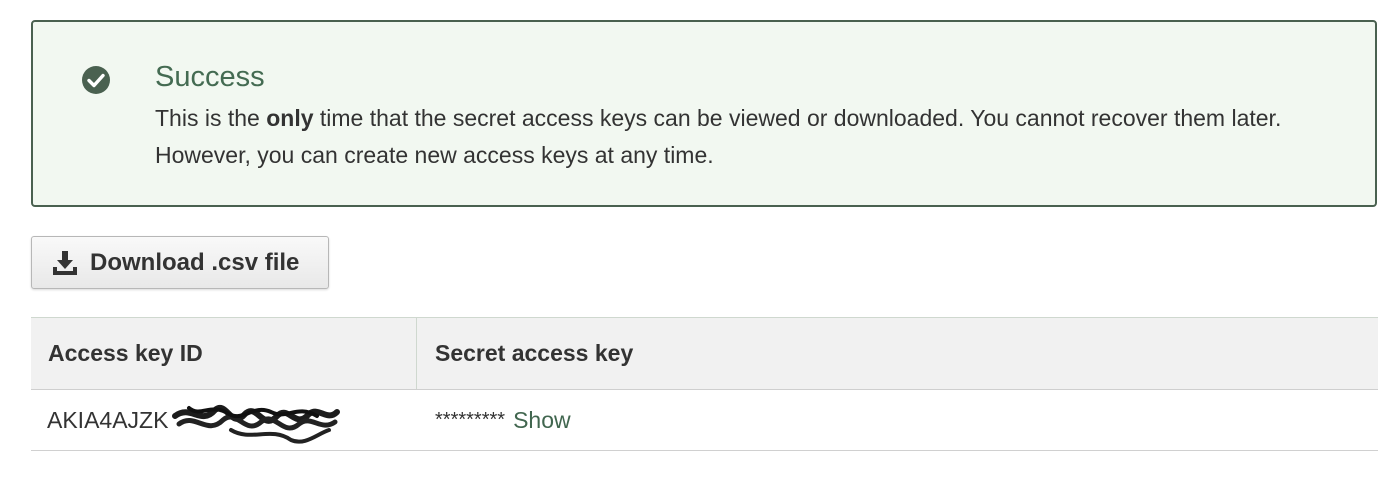  What do you see at coordinates (290, 118) in the screenshot?
I see `alert-message-emphasis: only` at bounding box center [290, 118].